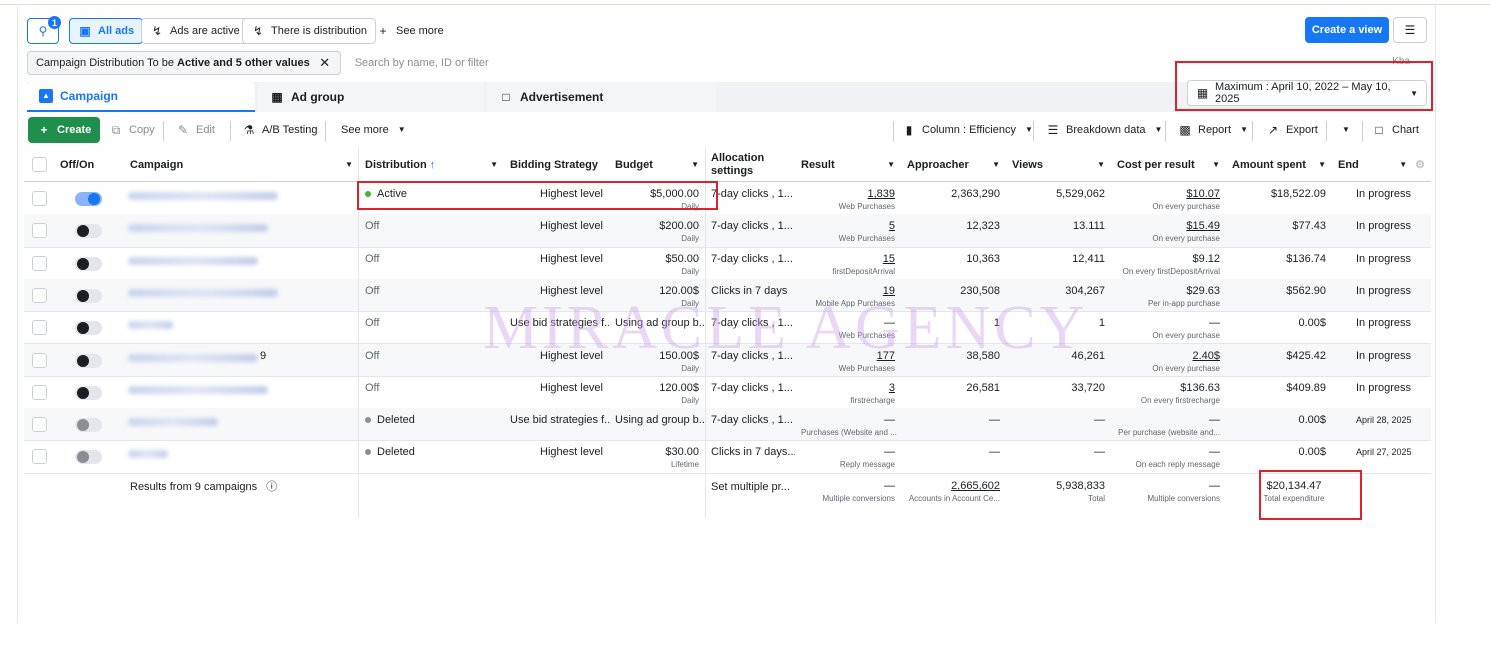 This screenshot has height=648, width=1490. I want to click on result-cell: — Reply message, so click(848, 455).